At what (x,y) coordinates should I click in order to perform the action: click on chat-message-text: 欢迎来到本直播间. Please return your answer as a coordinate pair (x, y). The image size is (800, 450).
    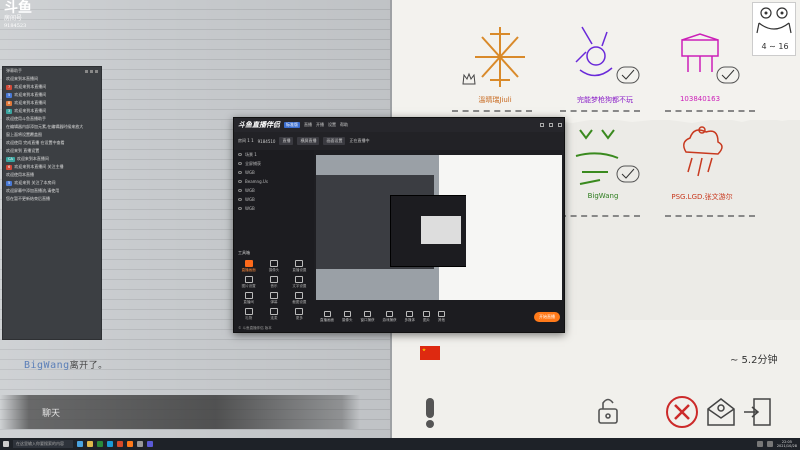
    Looking at the image, I should click on (30, 110).